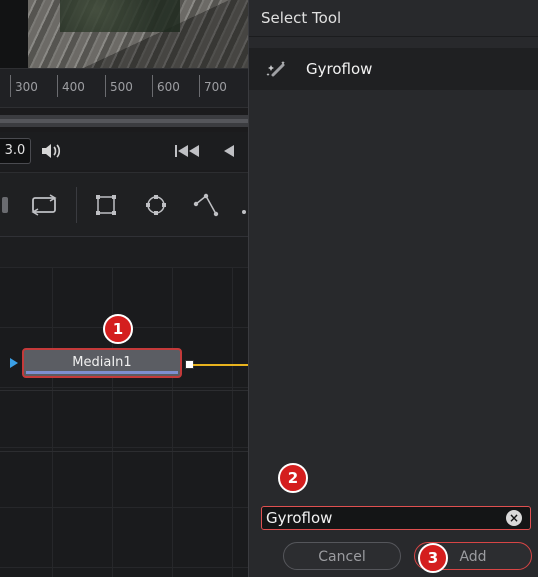  Describe the element at coordinates (206, 204) in the screenshot. I see `polygon-tool-icon` at that location.